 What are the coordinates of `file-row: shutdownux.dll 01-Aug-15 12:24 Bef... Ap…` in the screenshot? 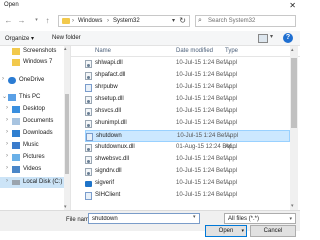 It's located at (187, 148).